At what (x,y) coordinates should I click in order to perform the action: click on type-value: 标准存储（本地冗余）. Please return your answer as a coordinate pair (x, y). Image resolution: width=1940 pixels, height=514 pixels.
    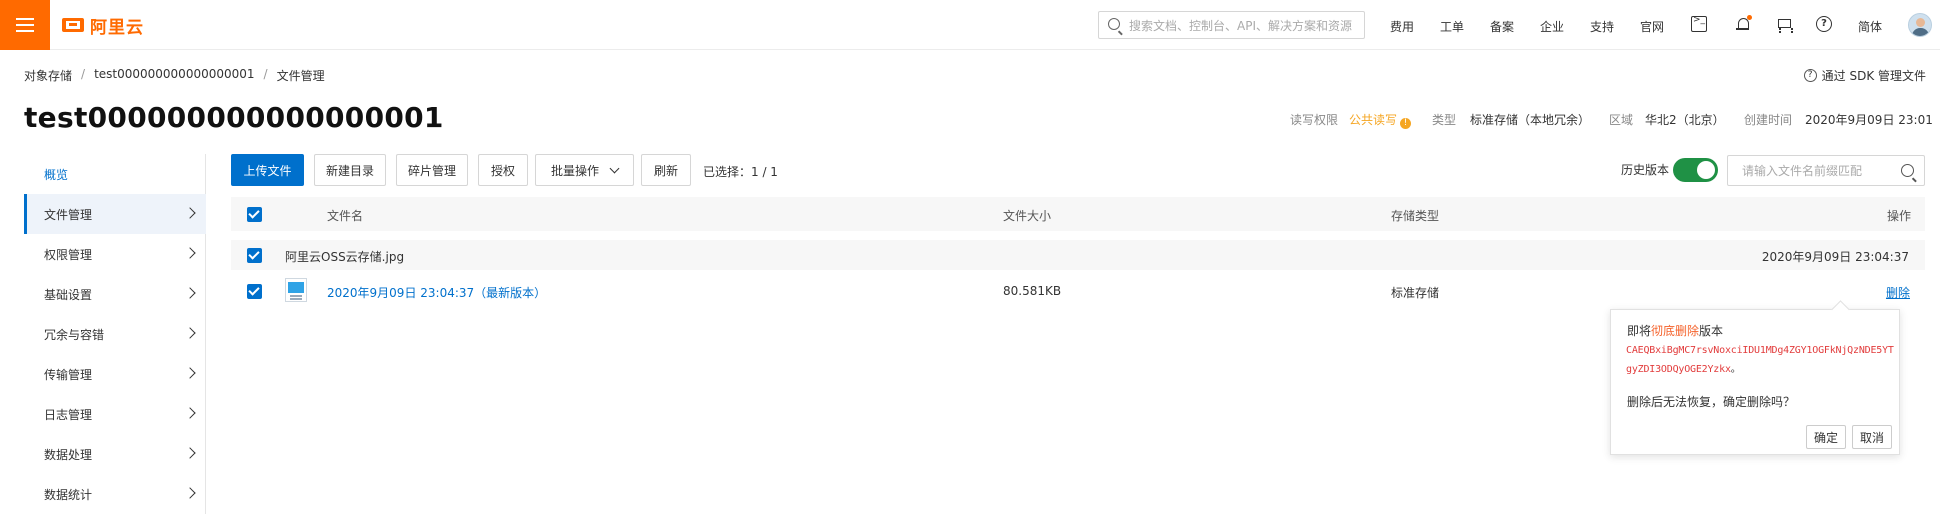
    Looking at the image, I should click on (1530, 120).